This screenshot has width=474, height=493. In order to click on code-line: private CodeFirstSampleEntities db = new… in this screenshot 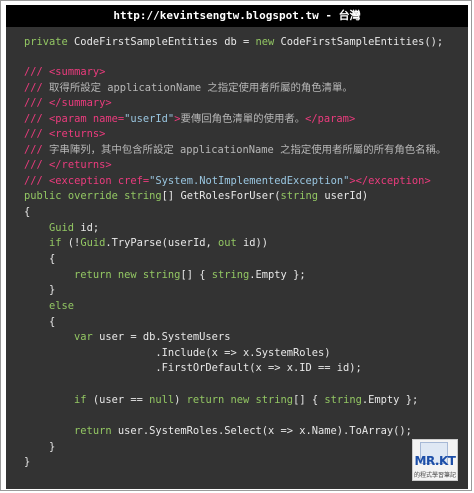, I will do `click(234, 42)`.